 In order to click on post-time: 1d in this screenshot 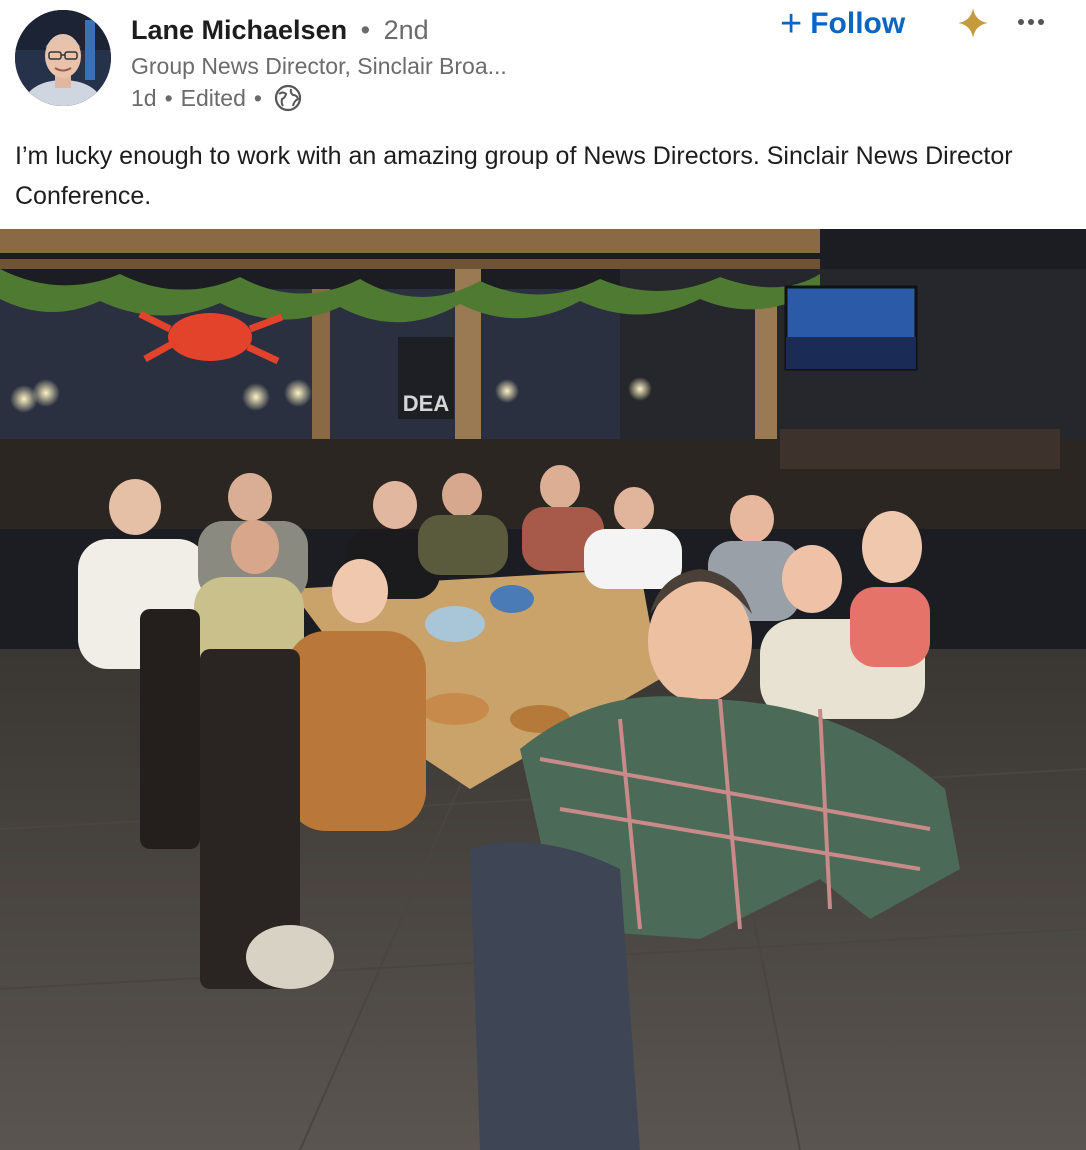, I will do `click(144, 98)`.